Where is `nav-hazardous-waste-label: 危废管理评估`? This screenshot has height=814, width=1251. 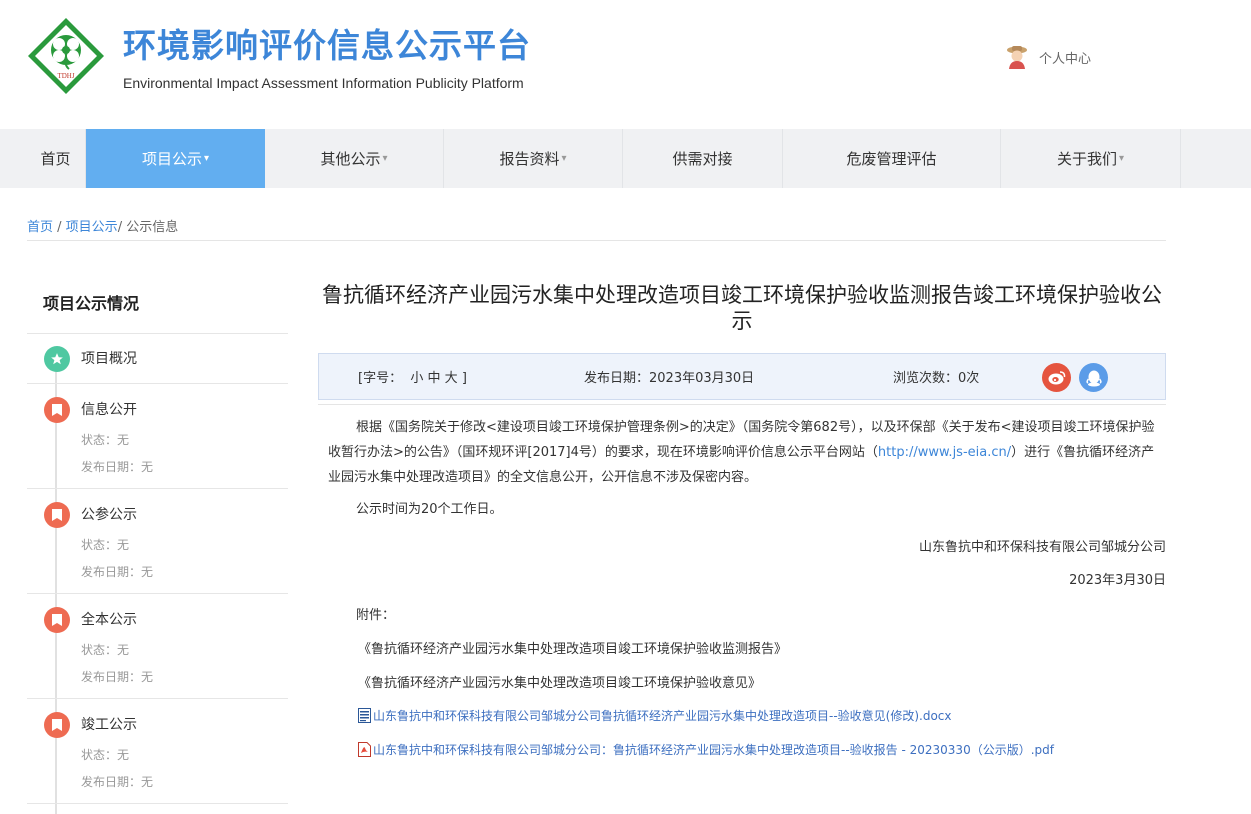 nav-hazardous-waste-label: 危废管理评估 is located at coordinates (891, 159).